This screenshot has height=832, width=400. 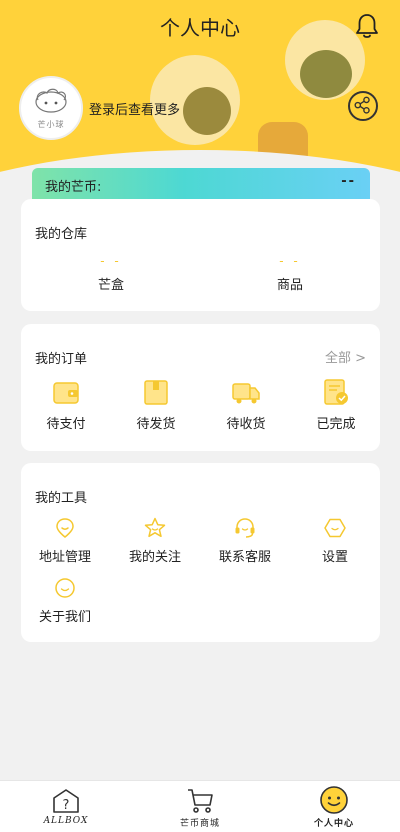 I want to click on stat-label: 商品, so click(x=289, y=285).